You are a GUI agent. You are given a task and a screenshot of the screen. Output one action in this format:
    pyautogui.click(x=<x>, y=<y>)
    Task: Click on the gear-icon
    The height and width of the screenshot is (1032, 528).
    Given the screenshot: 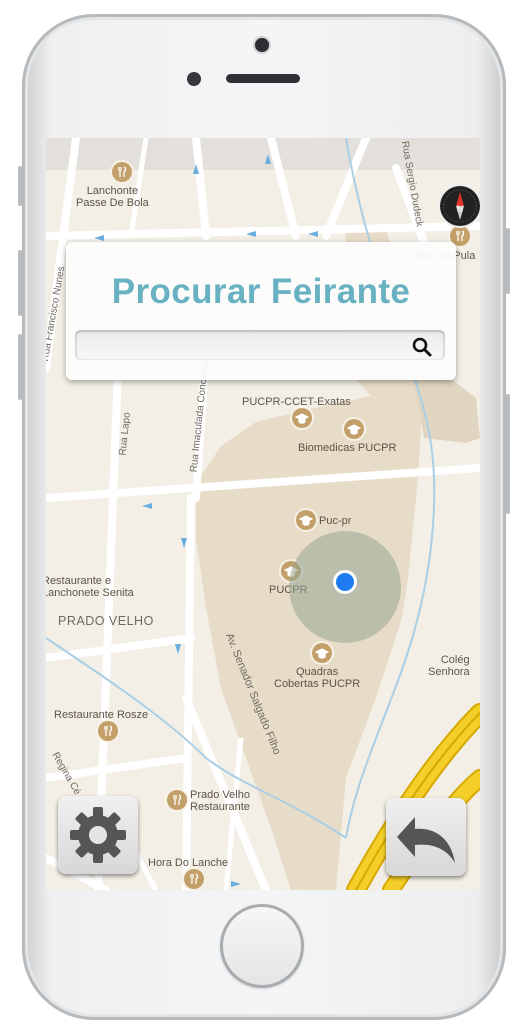 What is the action you would take?
    pyautogui.click(x=98, y=835)
    